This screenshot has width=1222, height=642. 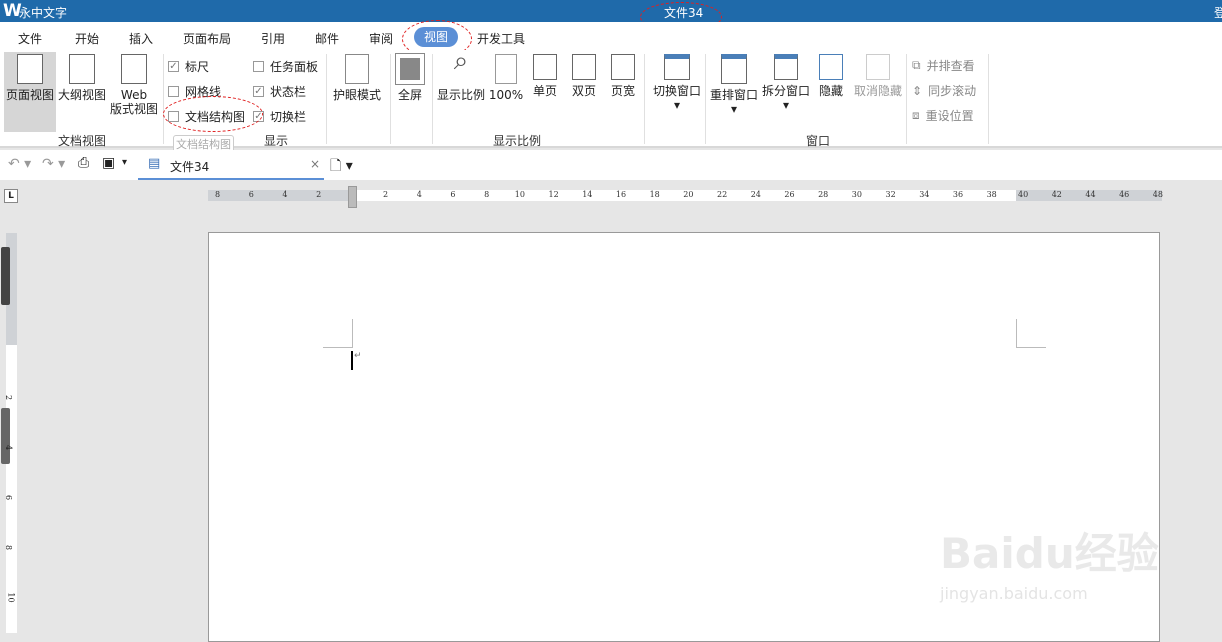 What do you see at coordinates (87, 38) in the screenshot?
I see `tab-home: 开始` at bounding box center [87, 38].